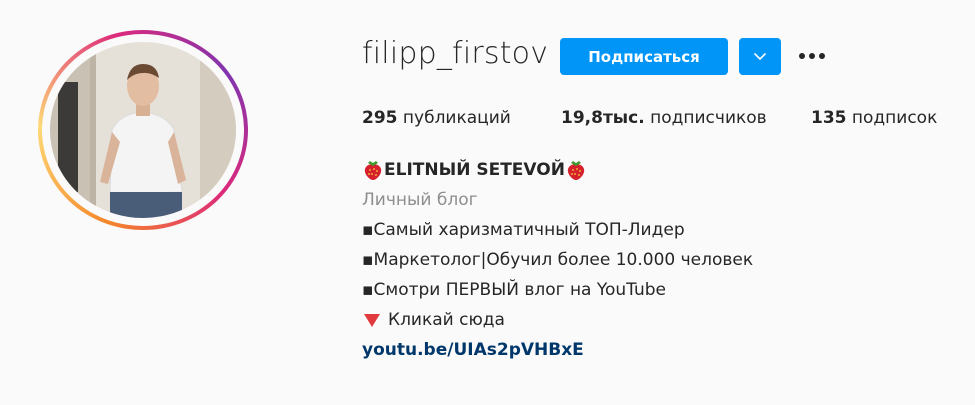  I want to click on stat-following-link: 135 подписок, so click(874, 118).